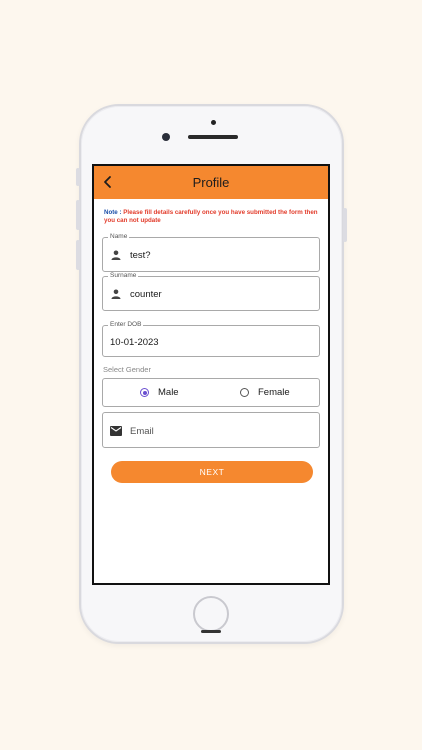 Image resolution: width=422 pixels, height=750 pixels. Describe the element at coordinates (211, 291) in the screenshot. I see `surname-field: Surname counter` at that location.